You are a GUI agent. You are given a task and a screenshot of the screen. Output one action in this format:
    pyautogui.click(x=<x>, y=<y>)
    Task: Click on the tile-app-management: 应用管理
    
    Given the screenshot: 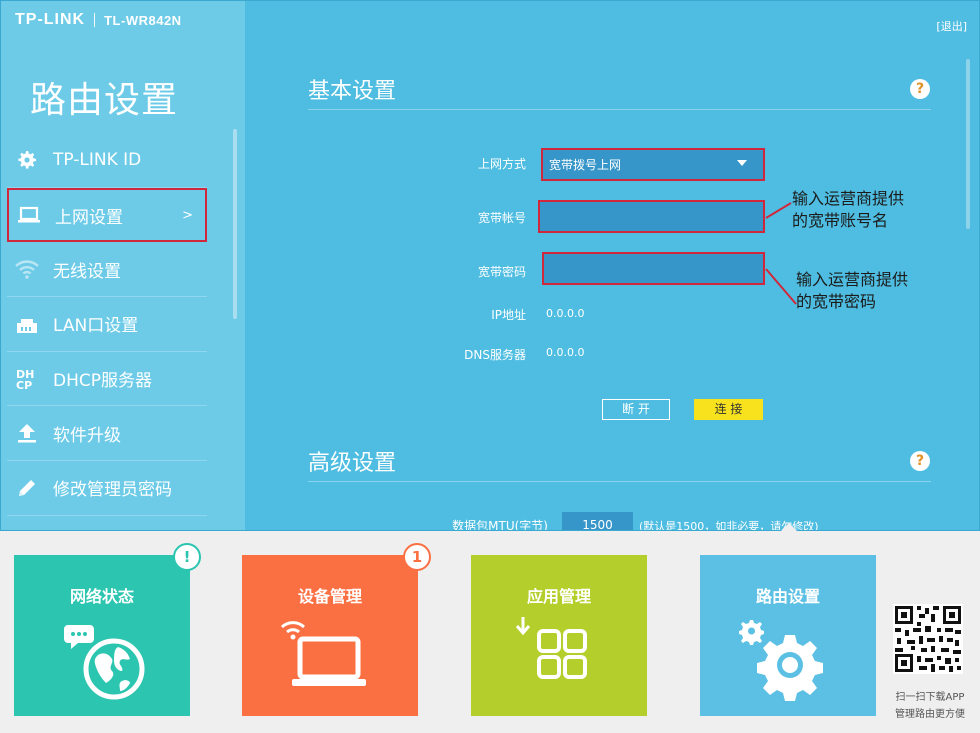 What is the action you would take?
    pyautogui.click(x=559, y=635)
    